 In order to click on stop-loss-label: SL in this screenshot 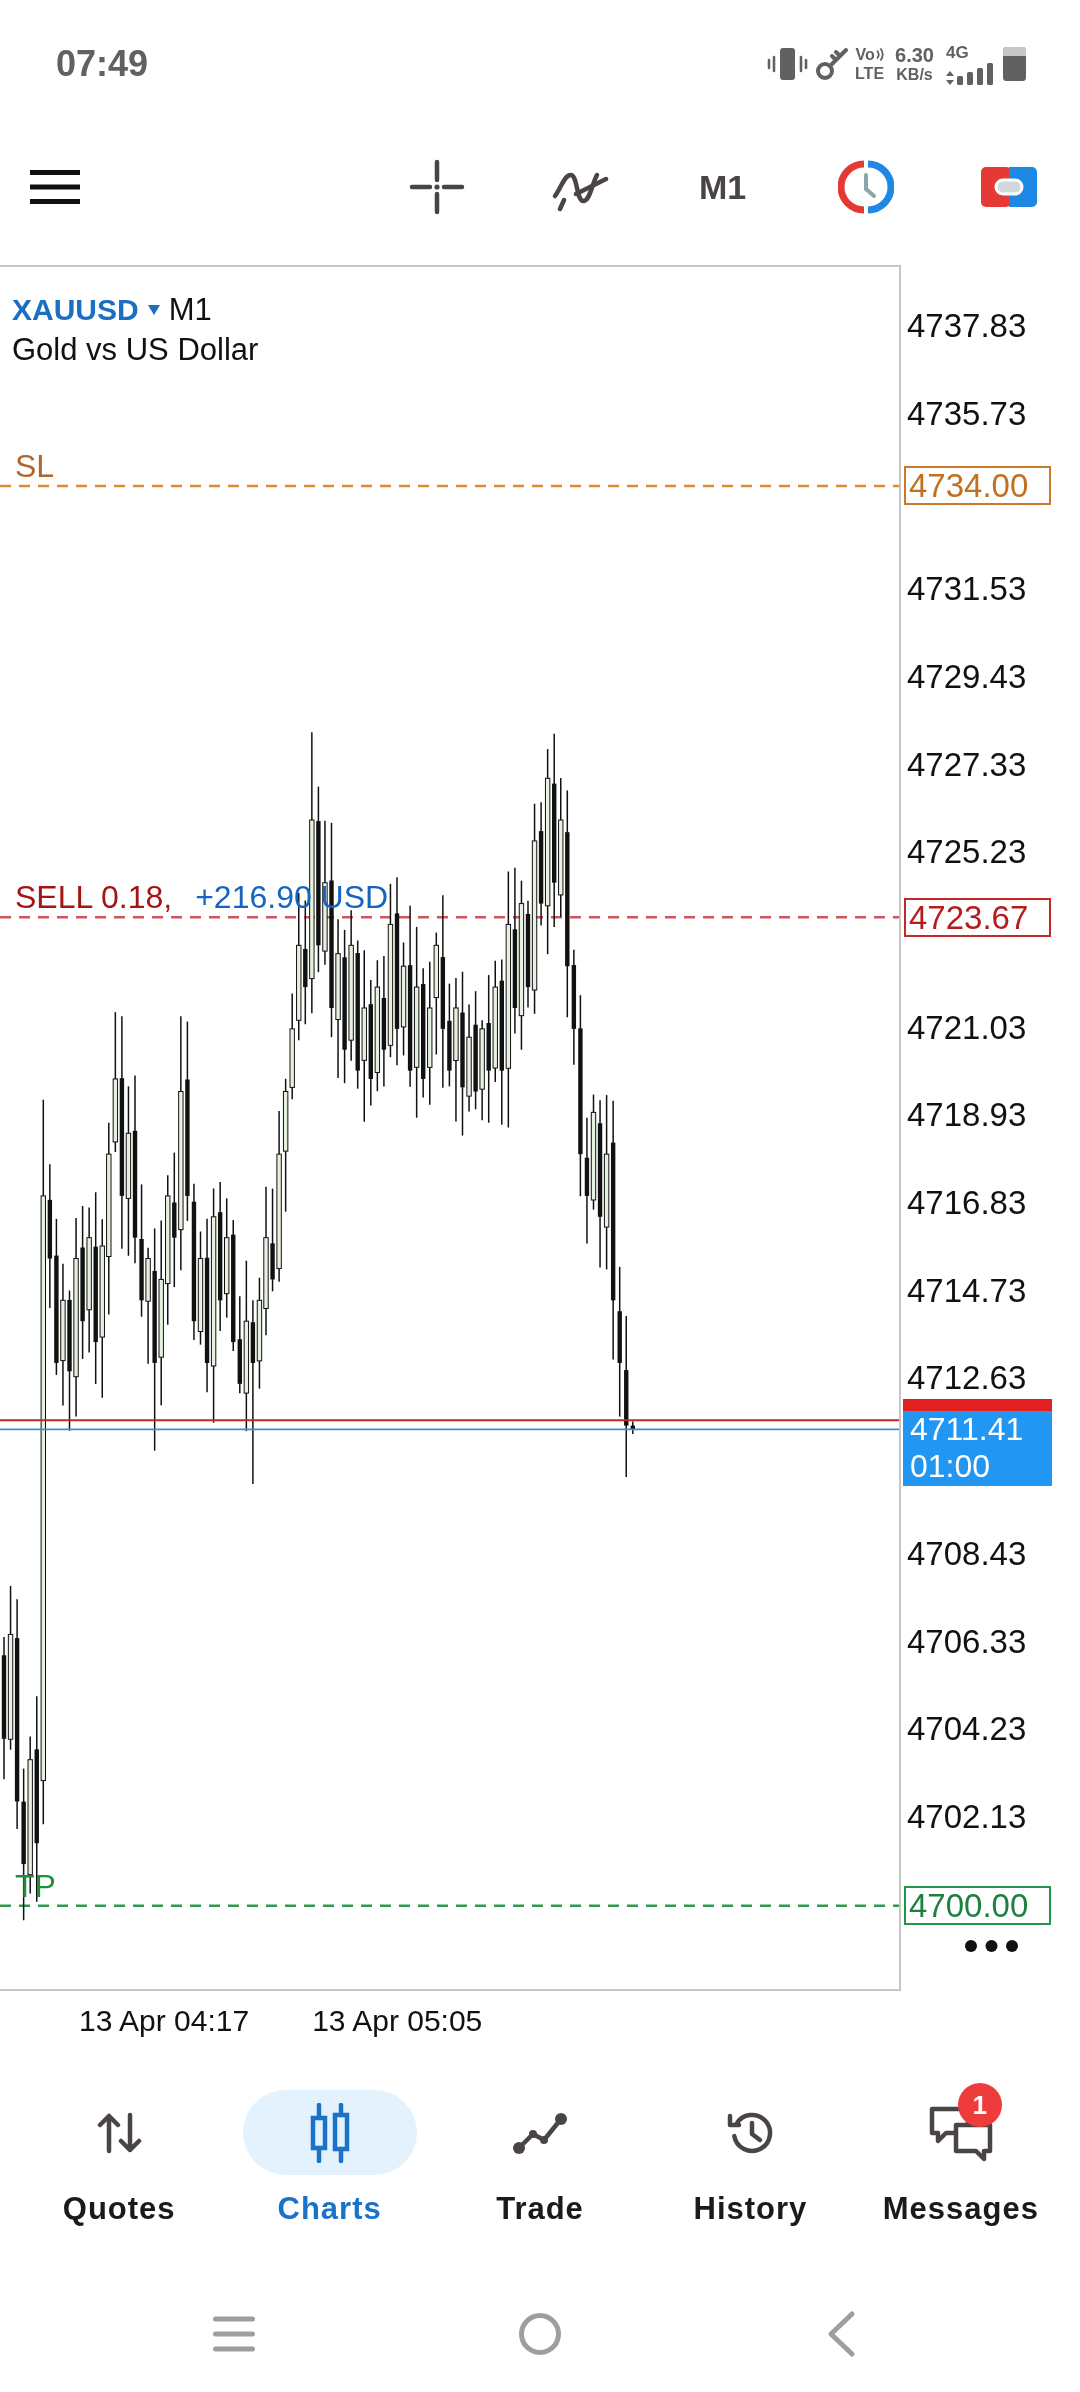, I will do `click(35, 466)`.